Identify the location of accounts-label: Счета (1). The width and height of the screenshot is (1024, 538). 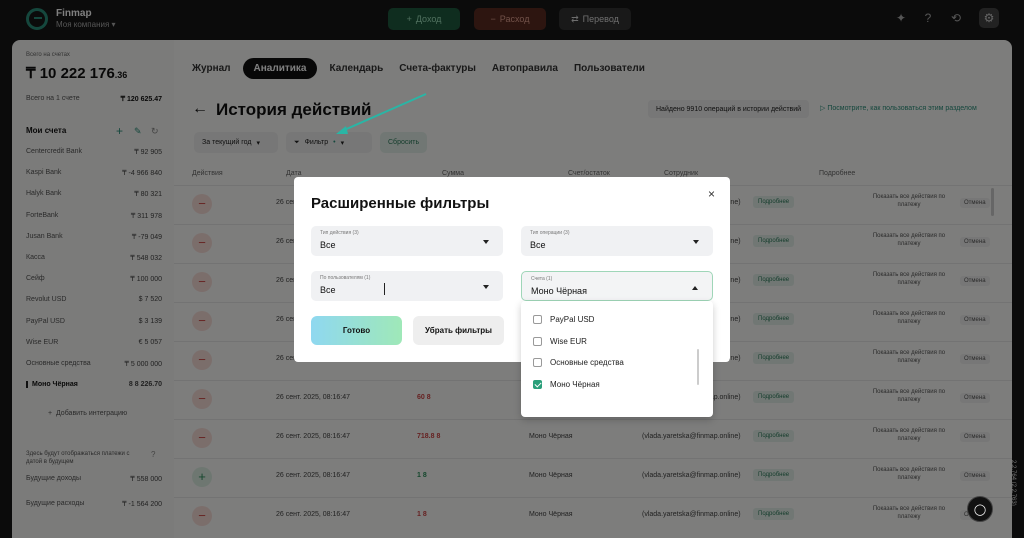
(542, 279).